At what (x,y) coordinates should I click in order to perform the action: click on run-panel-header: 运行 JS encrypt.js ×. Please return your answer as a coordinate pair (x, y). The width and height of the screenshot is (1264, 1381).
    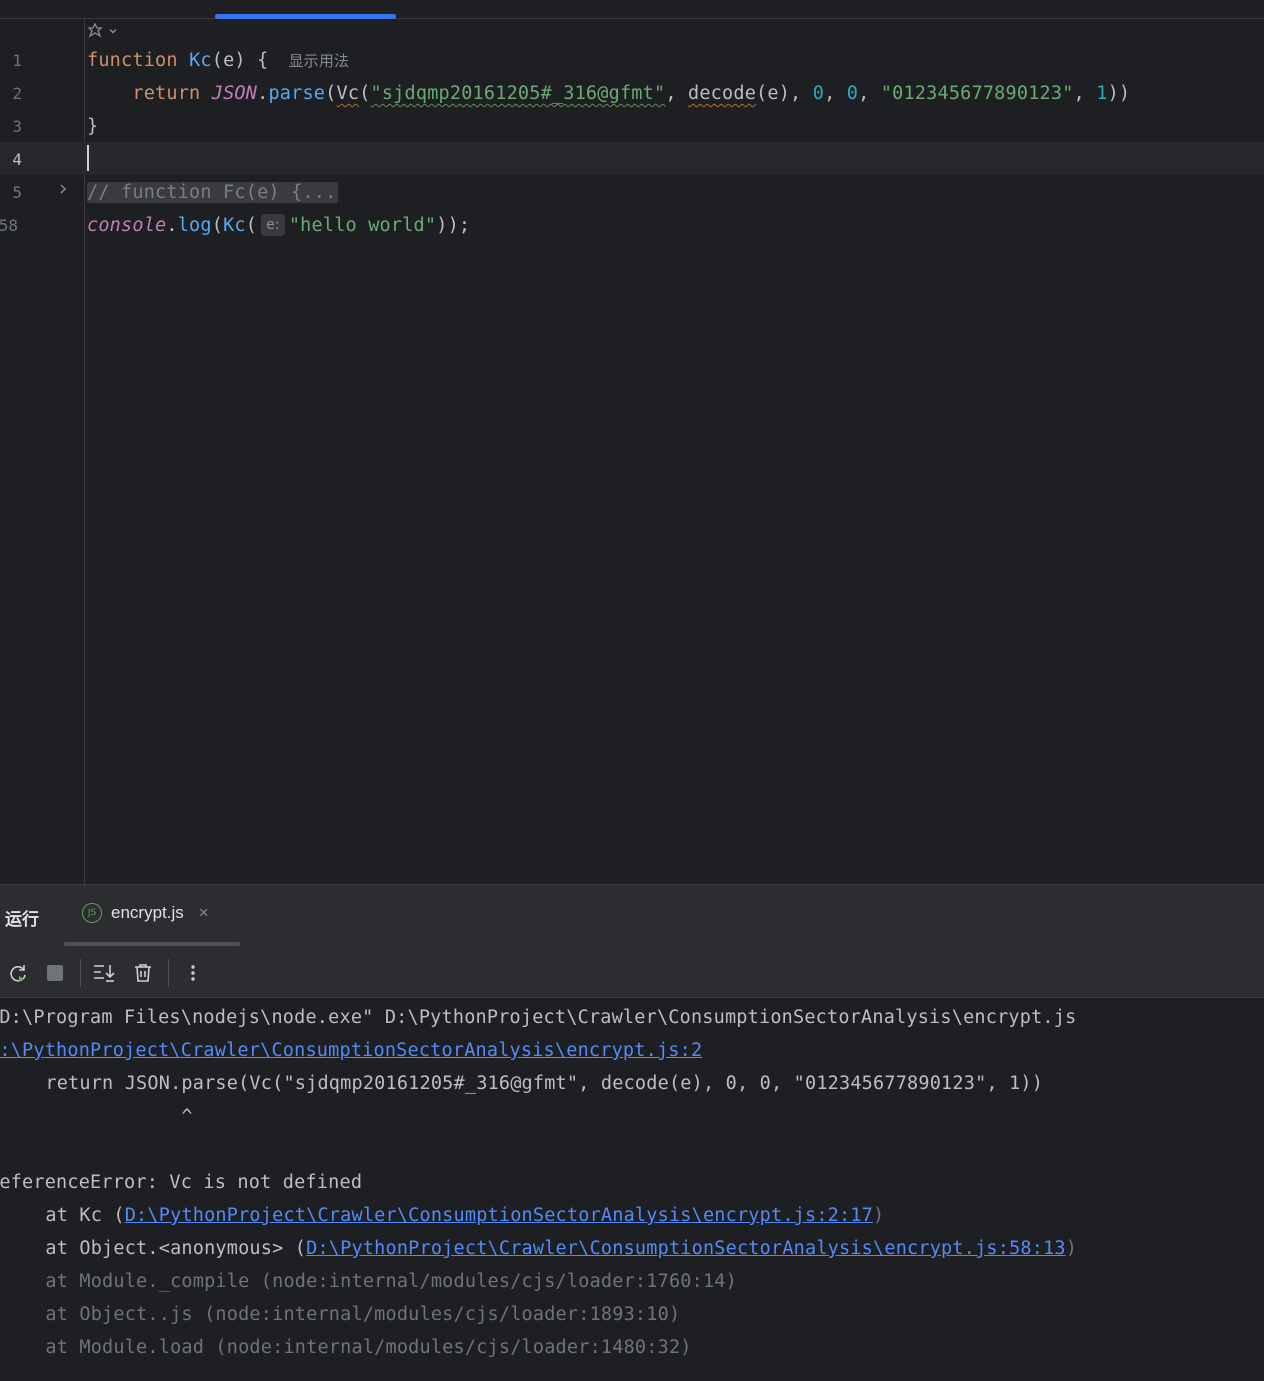
    Looking at the image, I should click on (632, 916).